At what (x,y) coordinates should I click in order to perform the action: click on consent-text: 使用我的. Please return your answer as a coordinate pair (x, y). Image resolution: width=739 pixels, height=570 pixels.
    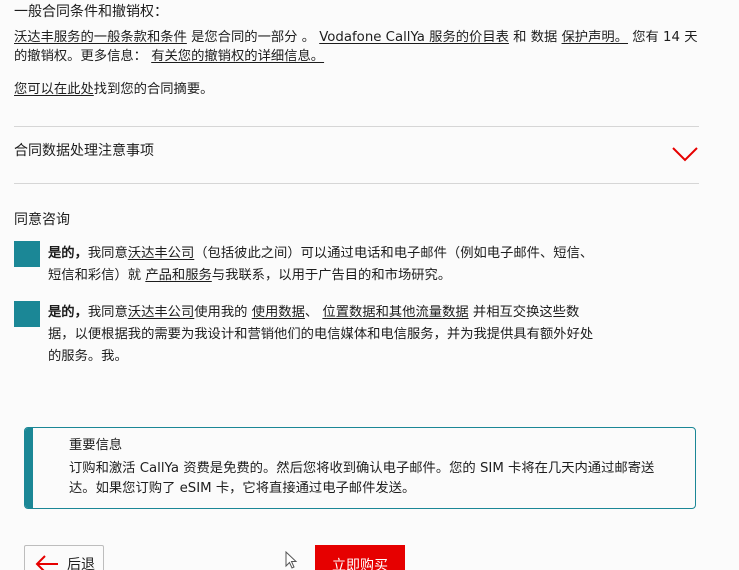
    Looking at the image, I should click on (223, 312).